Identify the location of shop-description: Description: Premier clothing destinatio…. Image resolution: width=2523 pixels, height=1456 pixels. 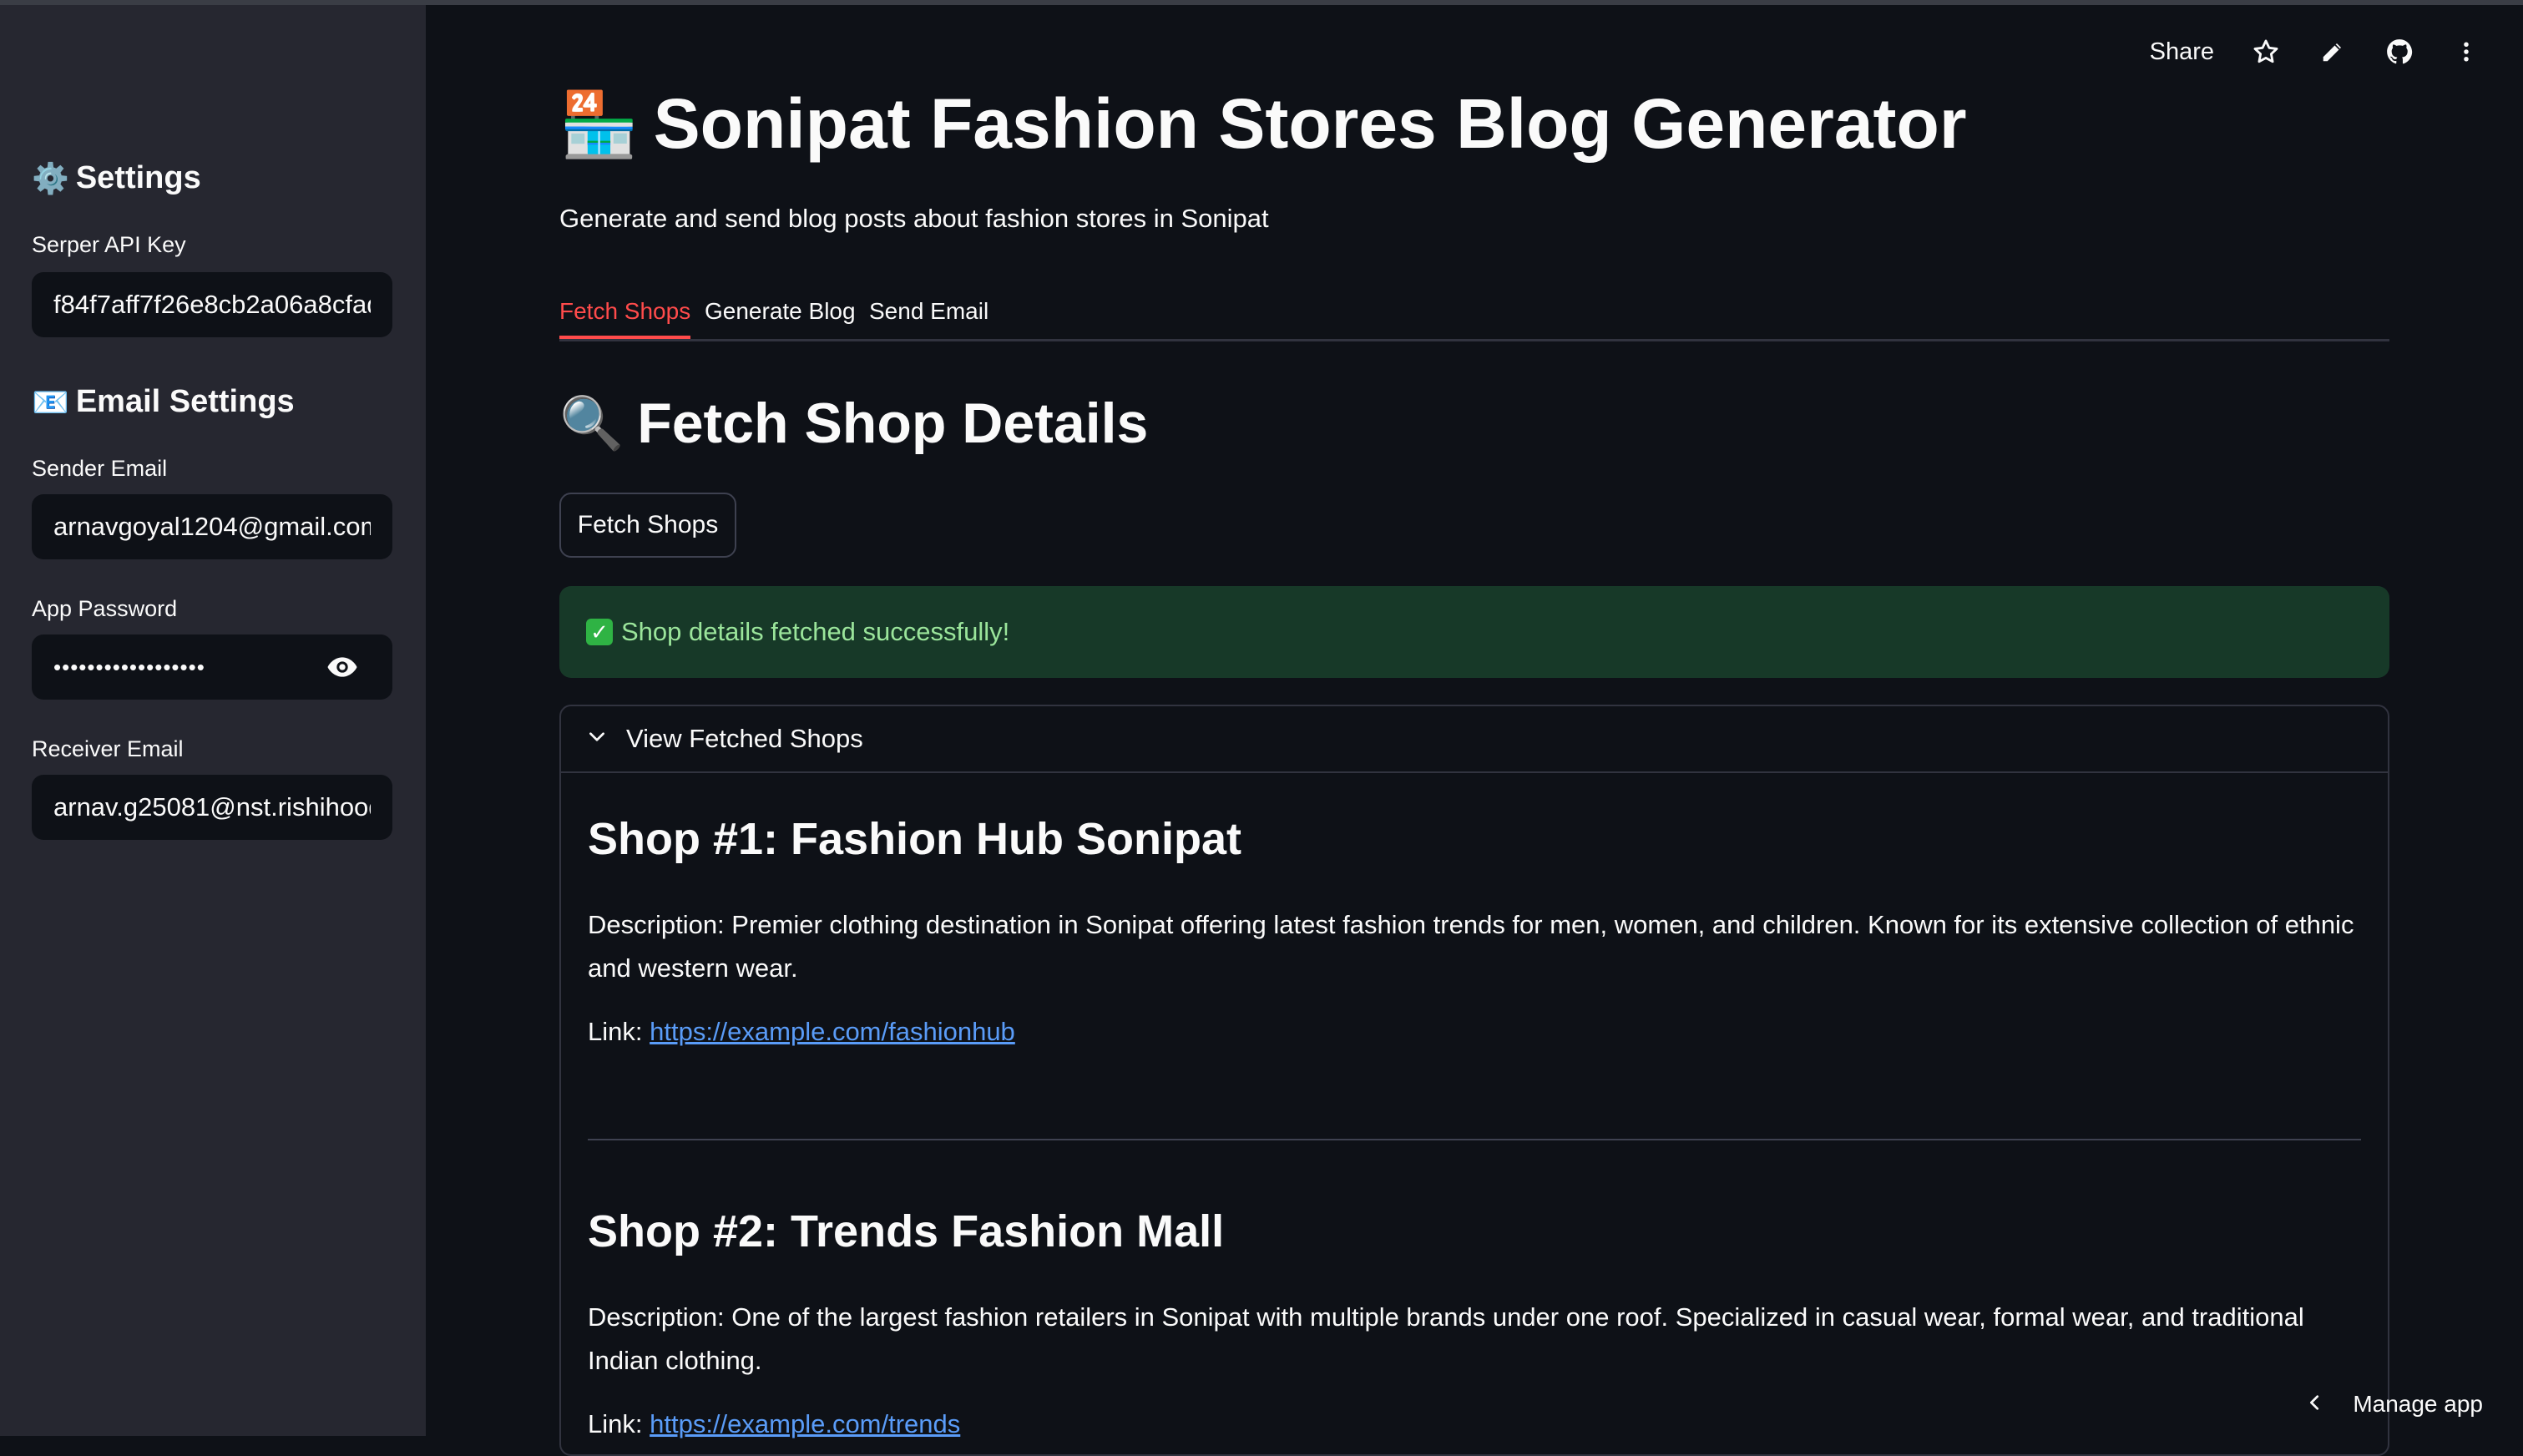
(1471, 946).